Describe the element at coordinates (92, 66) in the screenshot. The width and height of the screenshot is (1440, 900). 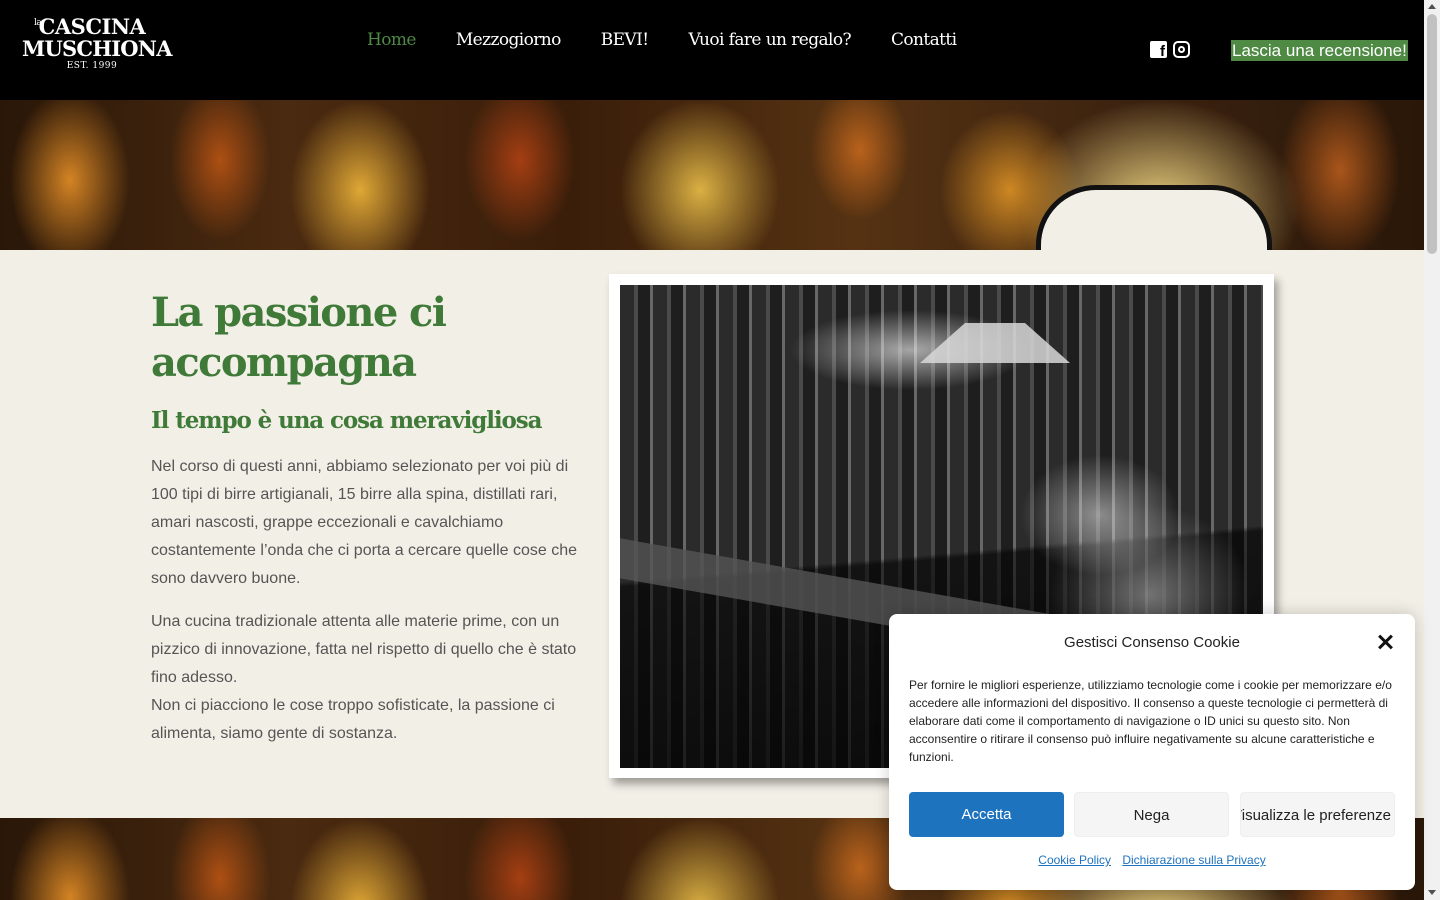
I see `logo-est: EST. 1999` at that location.